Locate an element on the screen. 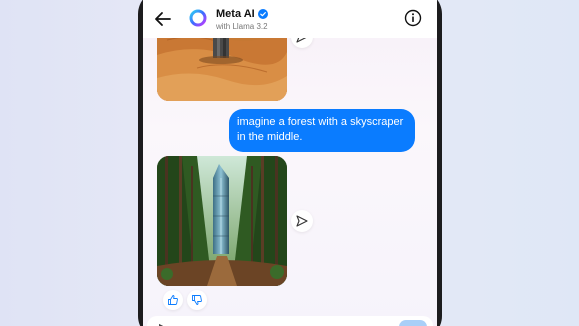 The height and width of the screenshot is (326, 579). back-arrow-icon is located at coordinates (163, 19).